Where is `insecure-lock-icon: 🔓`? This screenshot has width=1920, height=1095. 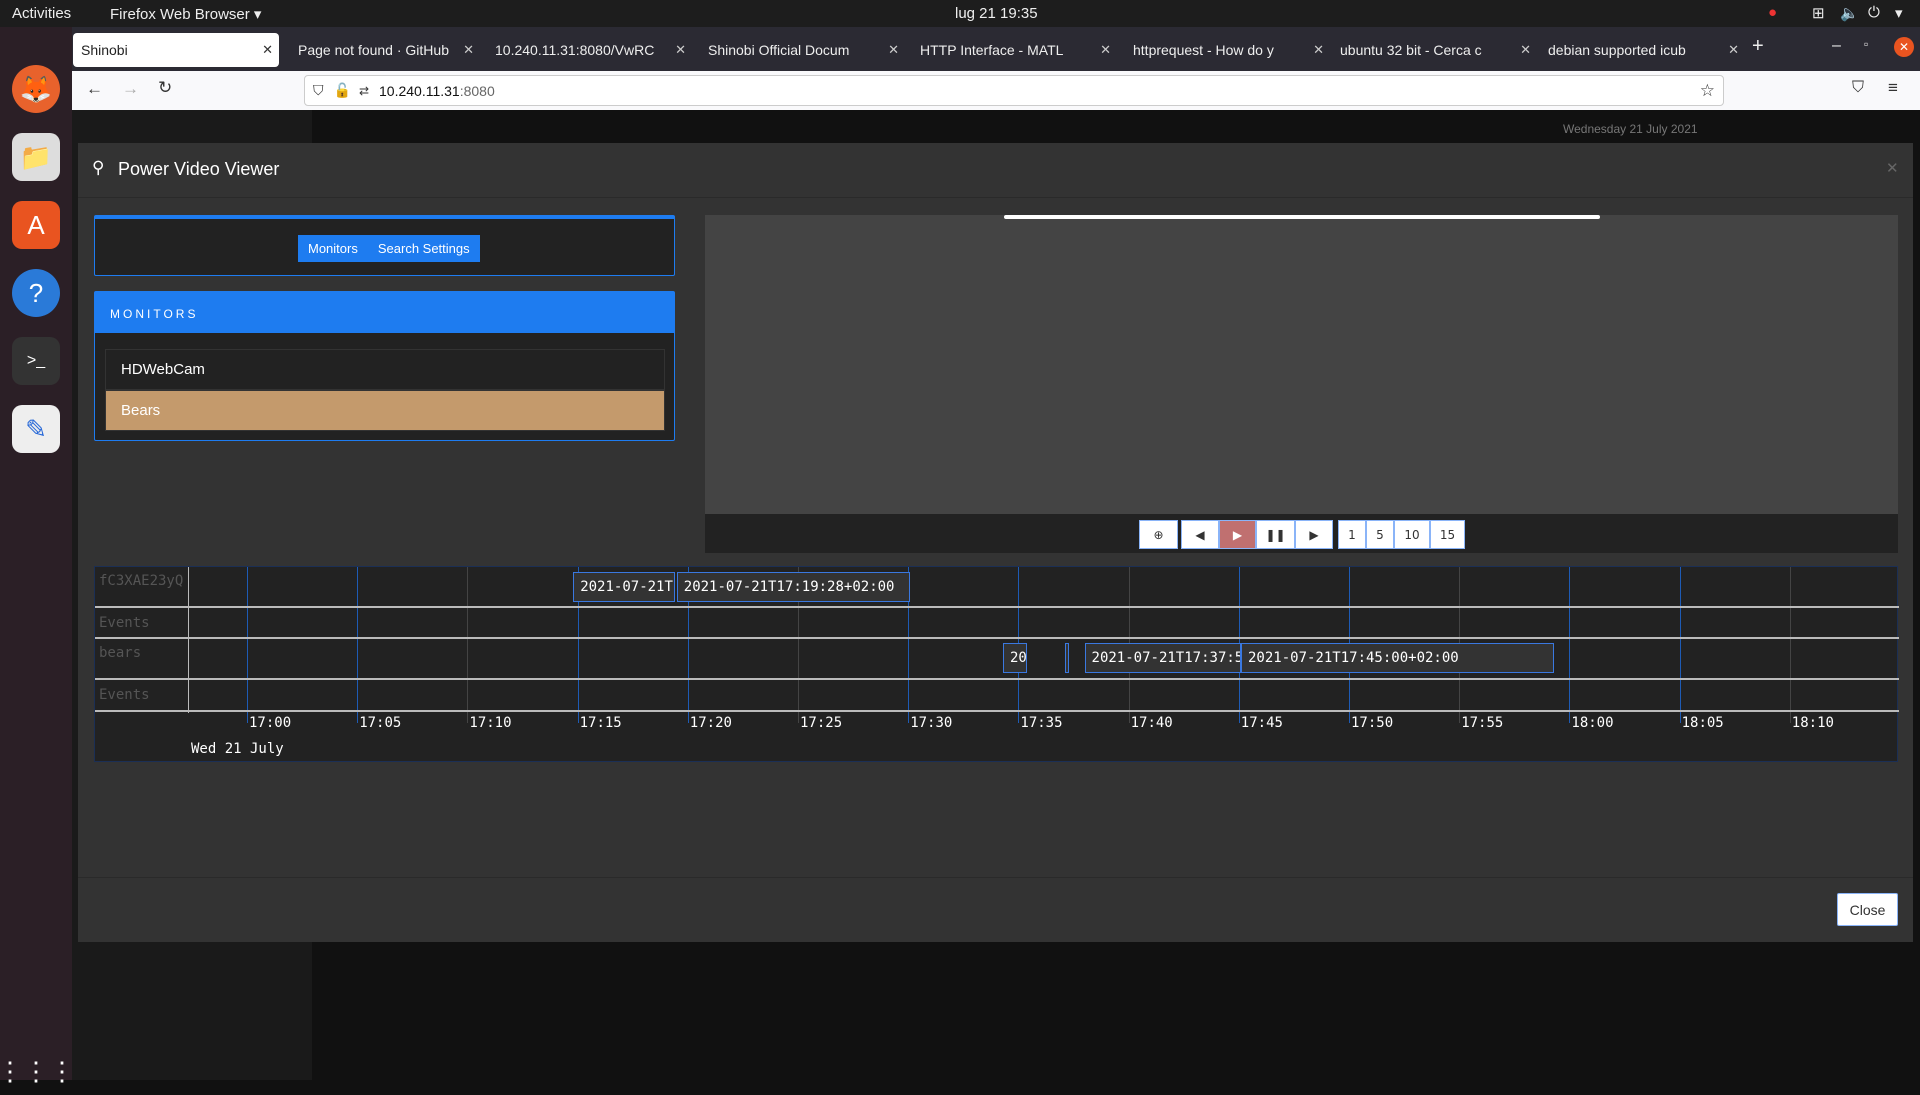 insecure-lock-icon: 🔓 is located at coordinates (342, 90).